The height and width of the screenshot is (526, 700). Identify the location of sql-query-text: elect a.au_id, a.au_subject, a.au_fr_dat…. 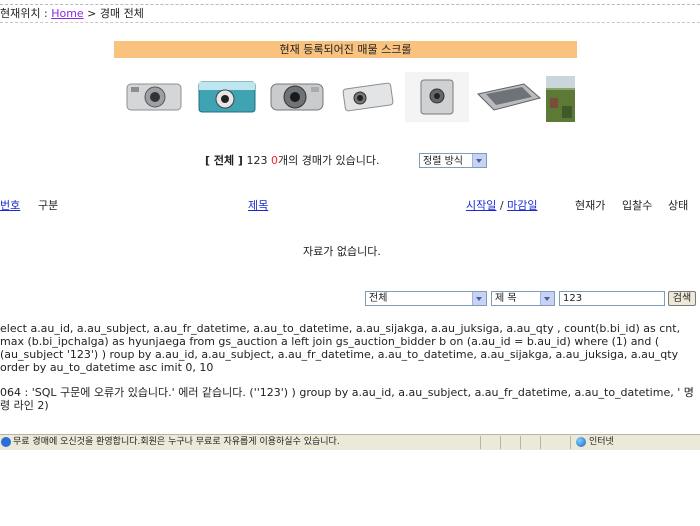
(340, 348).